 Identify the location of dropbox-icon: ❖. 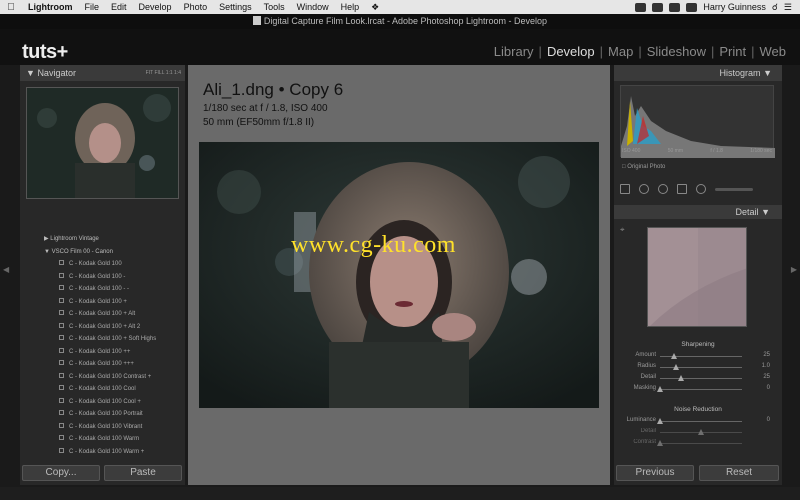
(375, 7).